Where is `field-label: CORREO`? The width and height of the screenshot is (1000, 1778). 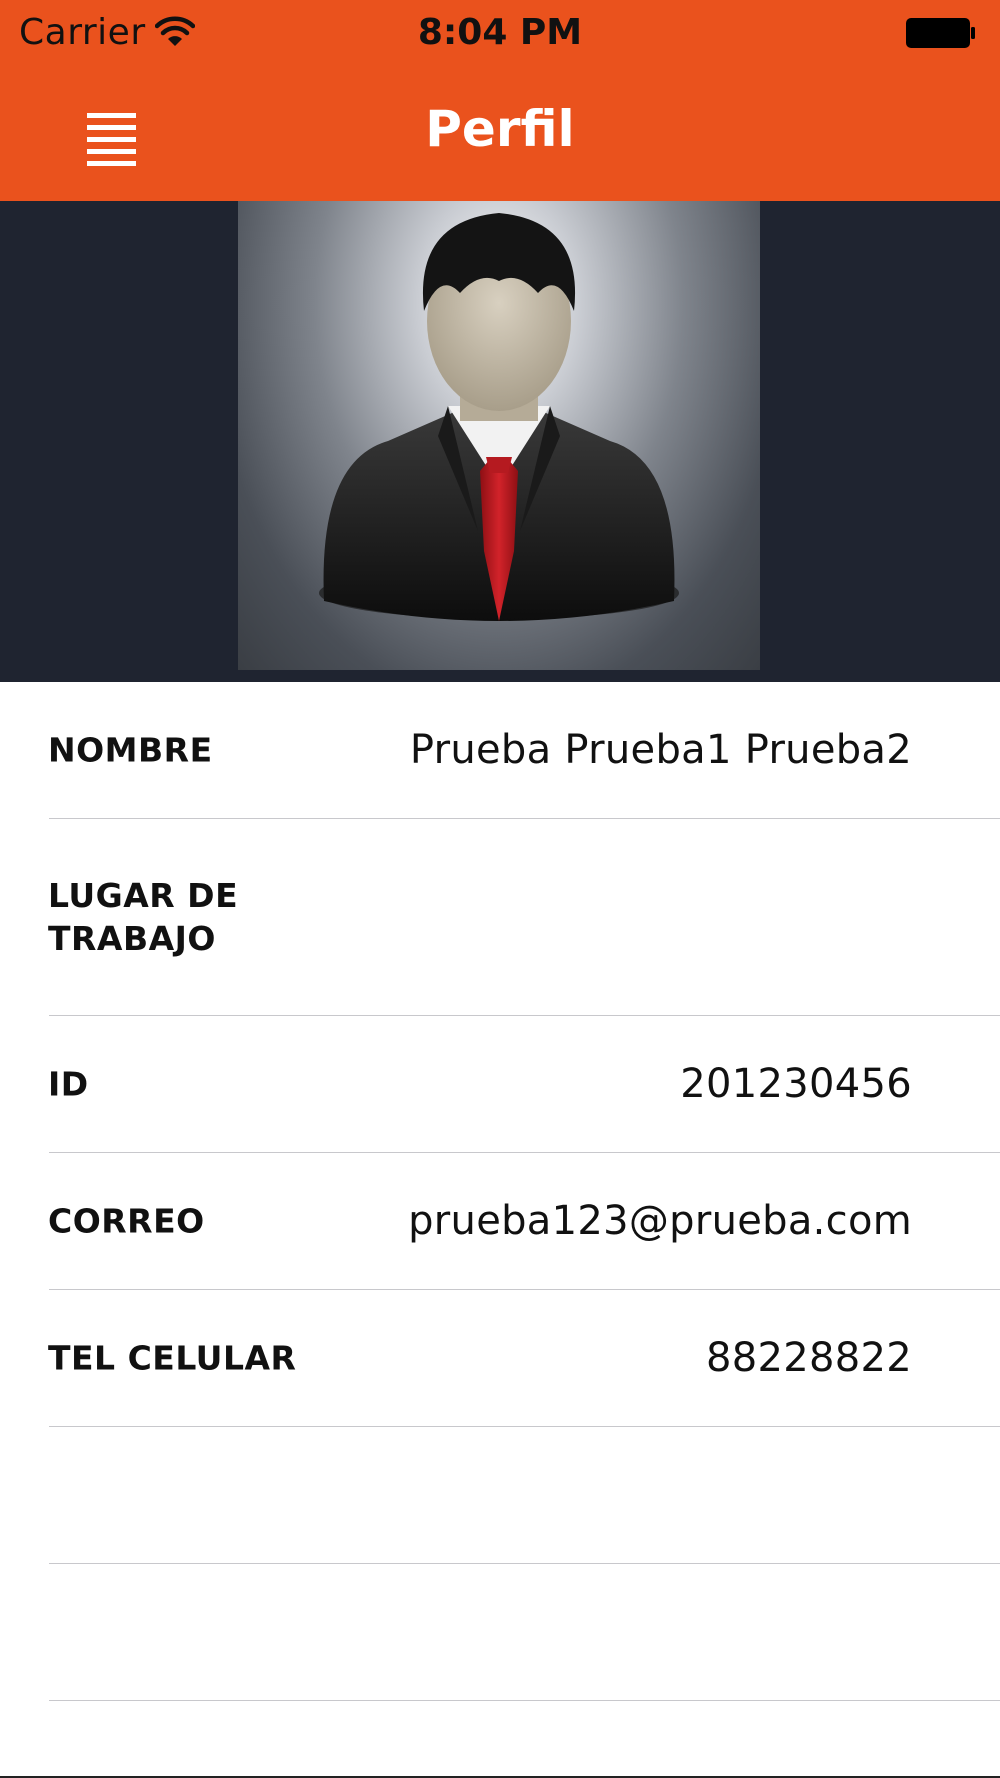 field-label: CORREO is located at coordinates (126, 1221).